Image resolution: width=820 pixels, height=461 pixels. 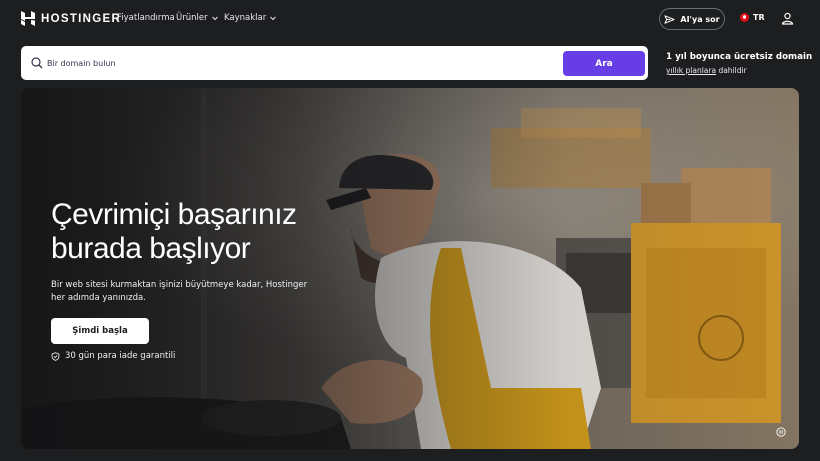 I want to click on ask-ai-button: AI'ya sor, so click(x=692, y=19).